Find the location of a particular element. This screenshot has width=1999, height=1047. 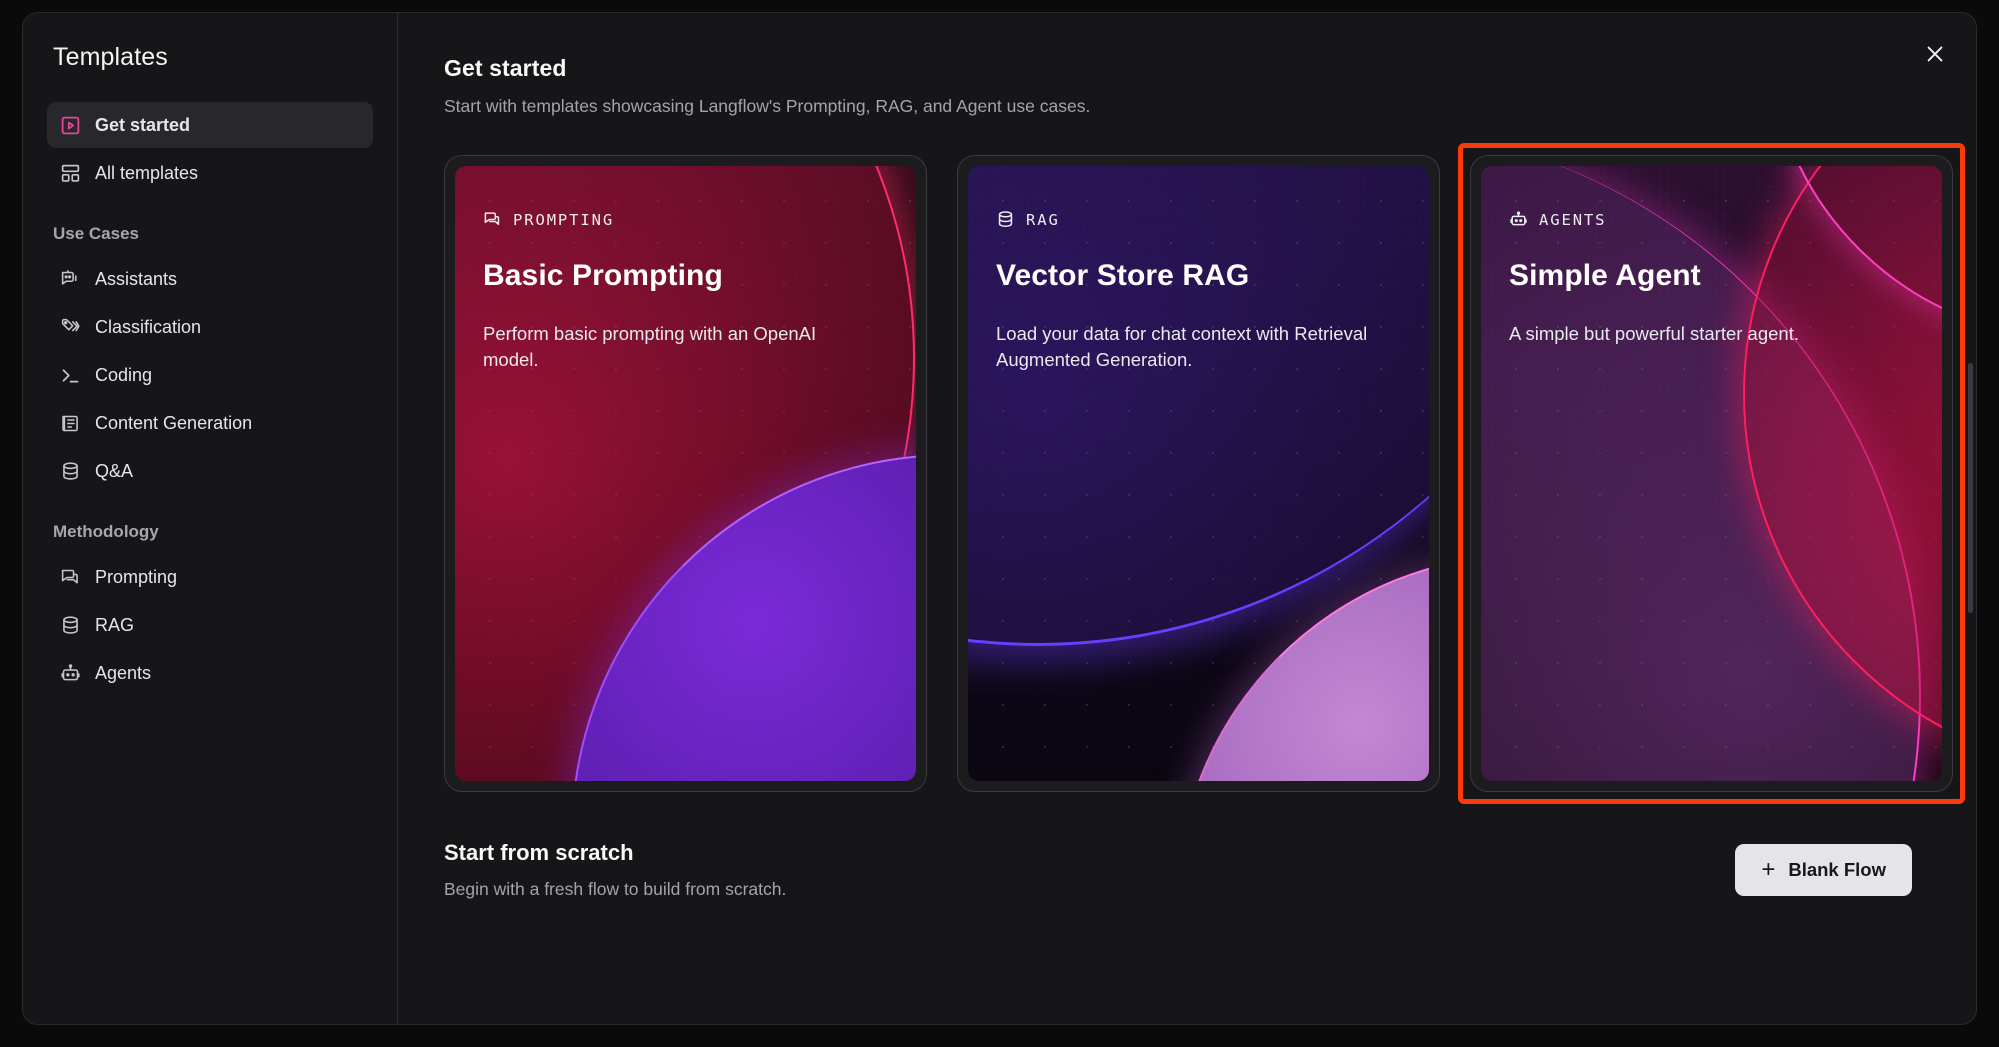

sidebar-item-coding: Coding is located at coordinates (210, 375).